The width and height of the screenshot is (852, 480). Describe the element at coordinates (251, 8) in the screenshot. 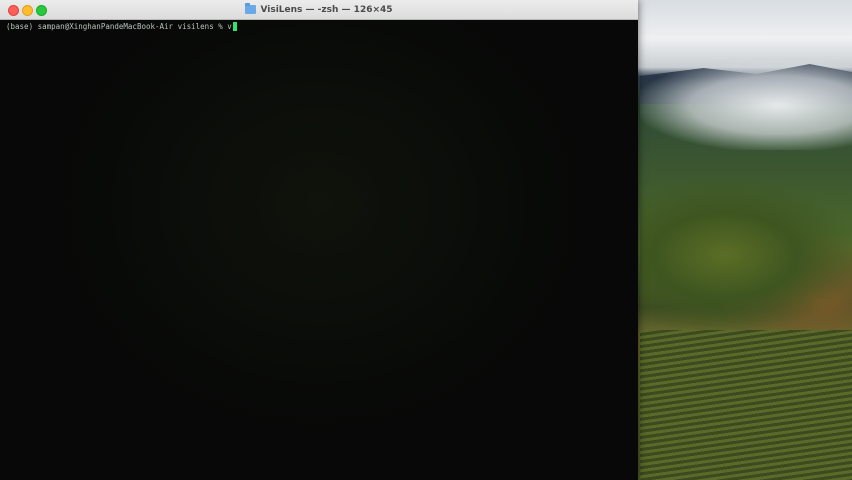

I see `folder-icon` at that location.